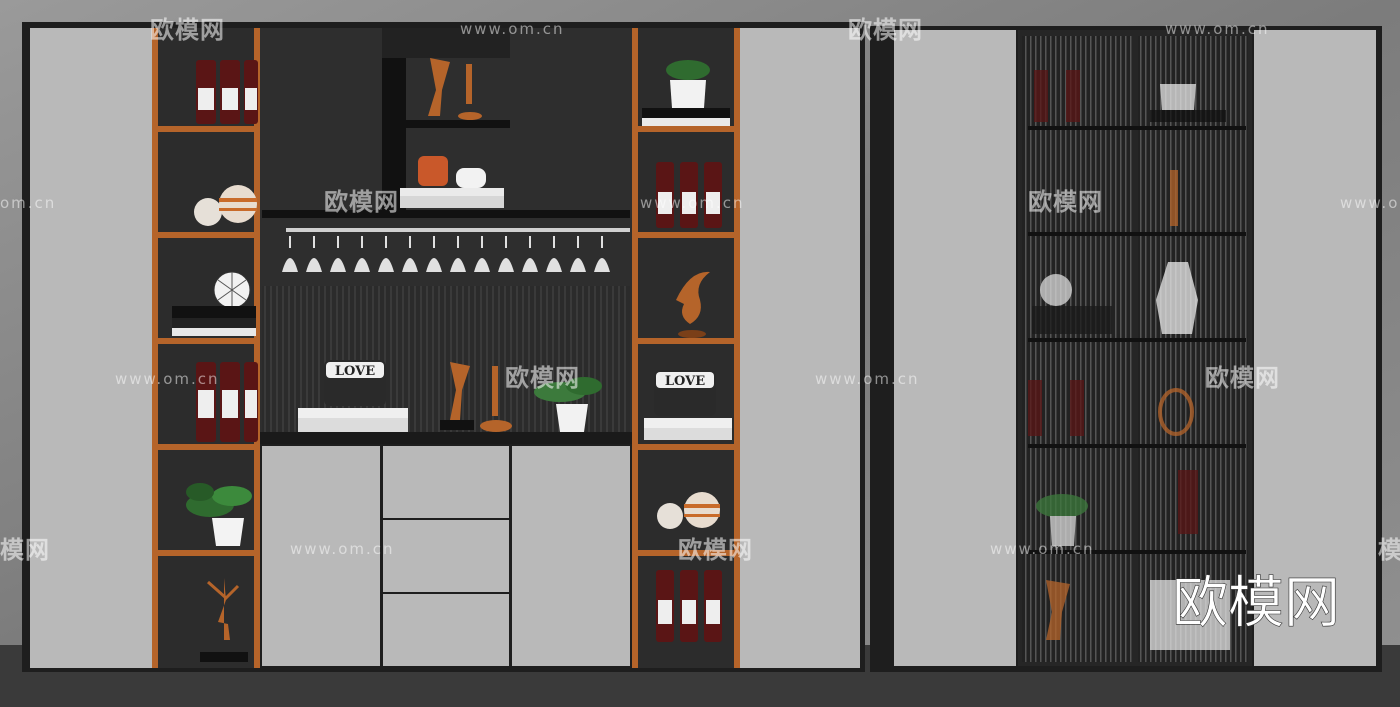  What do you see at coordinates (1256, 603) in the screenshot?
I see `watermark-brand-large: 欧模网` at bounding box center [1256, 603].